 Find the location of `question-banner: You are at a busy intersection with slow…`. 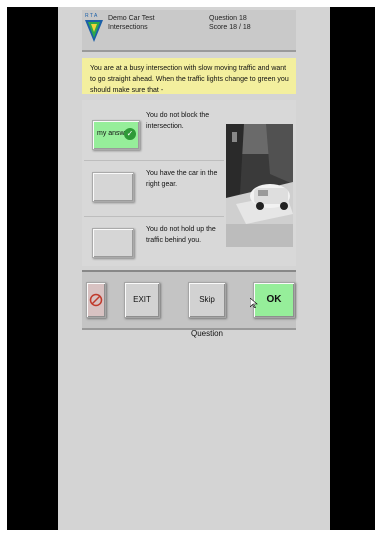

question-banner: You are at a busy intersection with slow… is located at coordinates (189, 76).